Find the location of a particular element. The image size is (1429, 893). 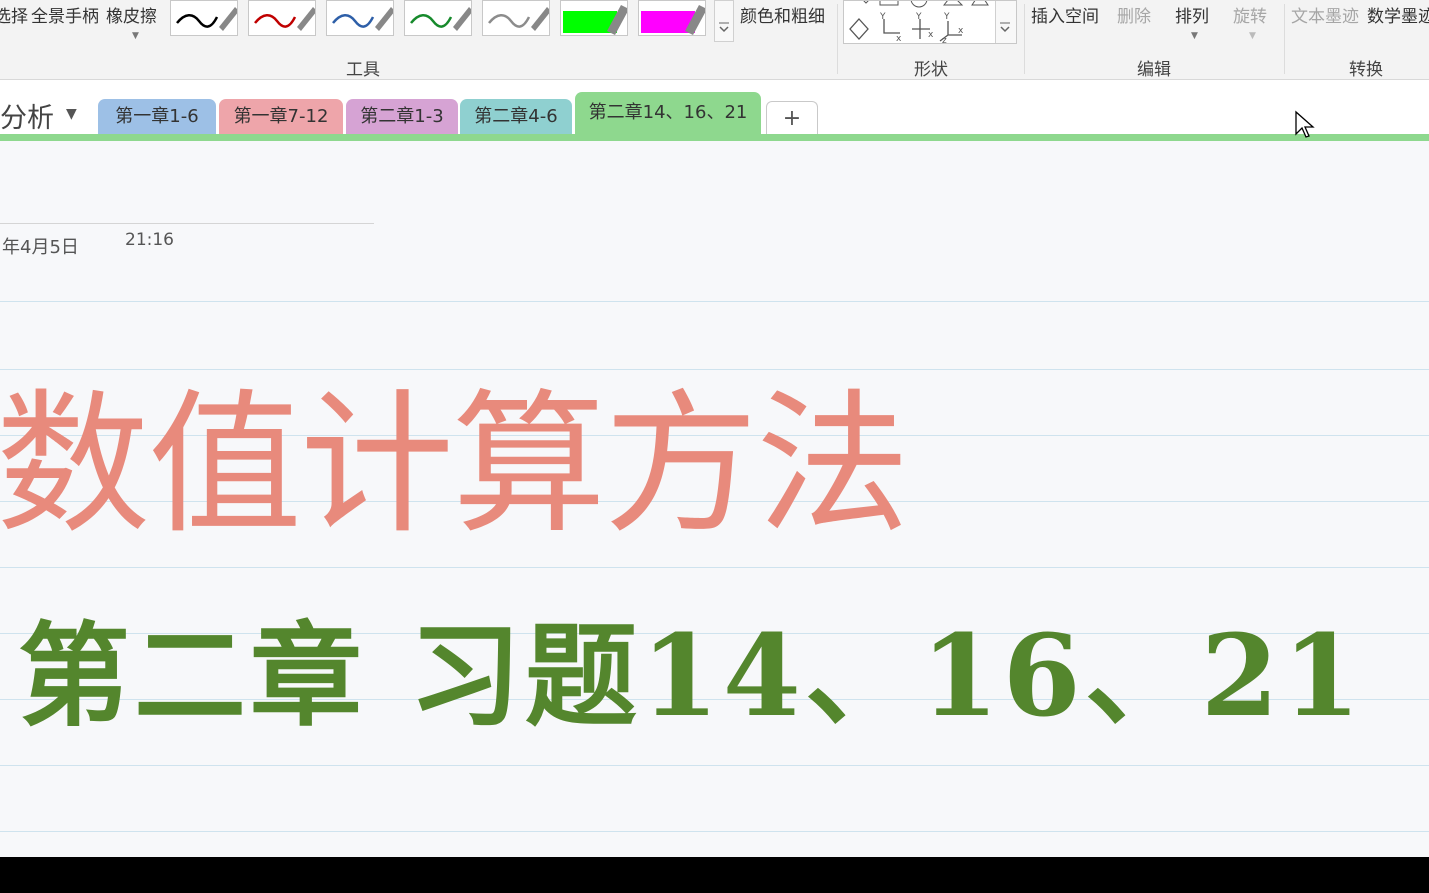

svg-text: z is located at coordinates (944, 39).